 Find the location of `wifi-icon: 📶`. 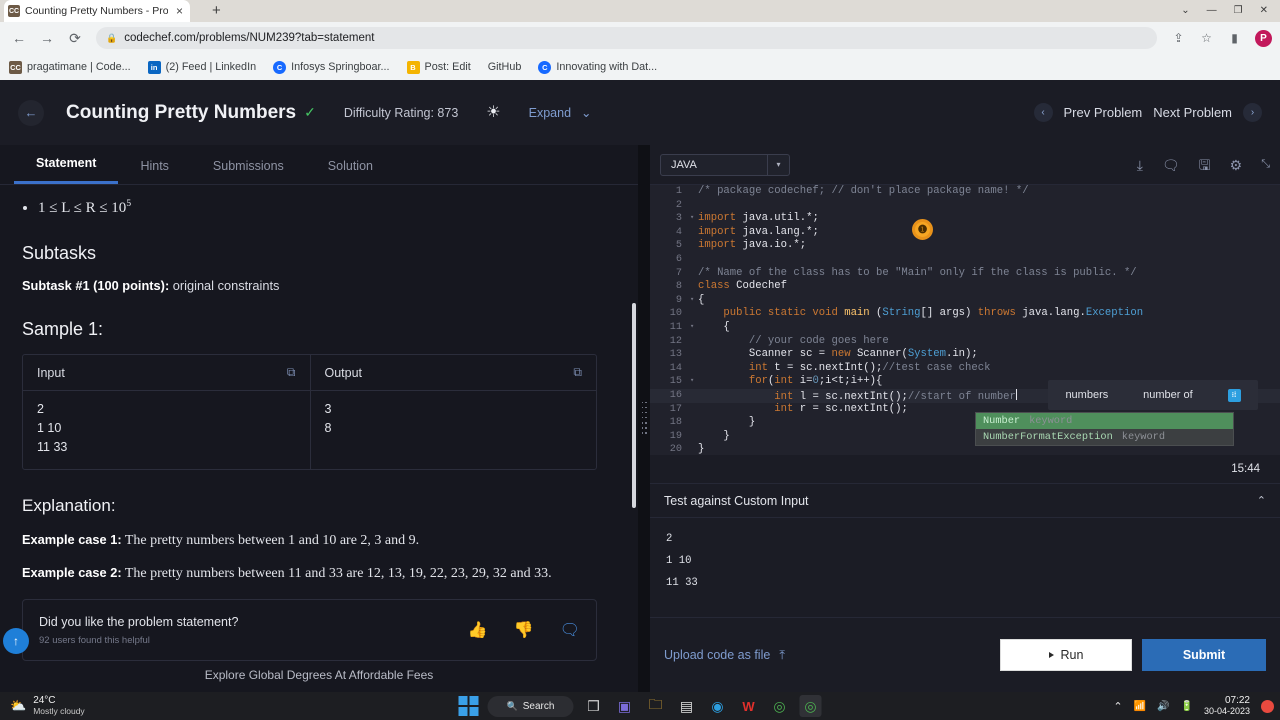

wifi-icon: 📶 is located at coordinates (1140, 706).